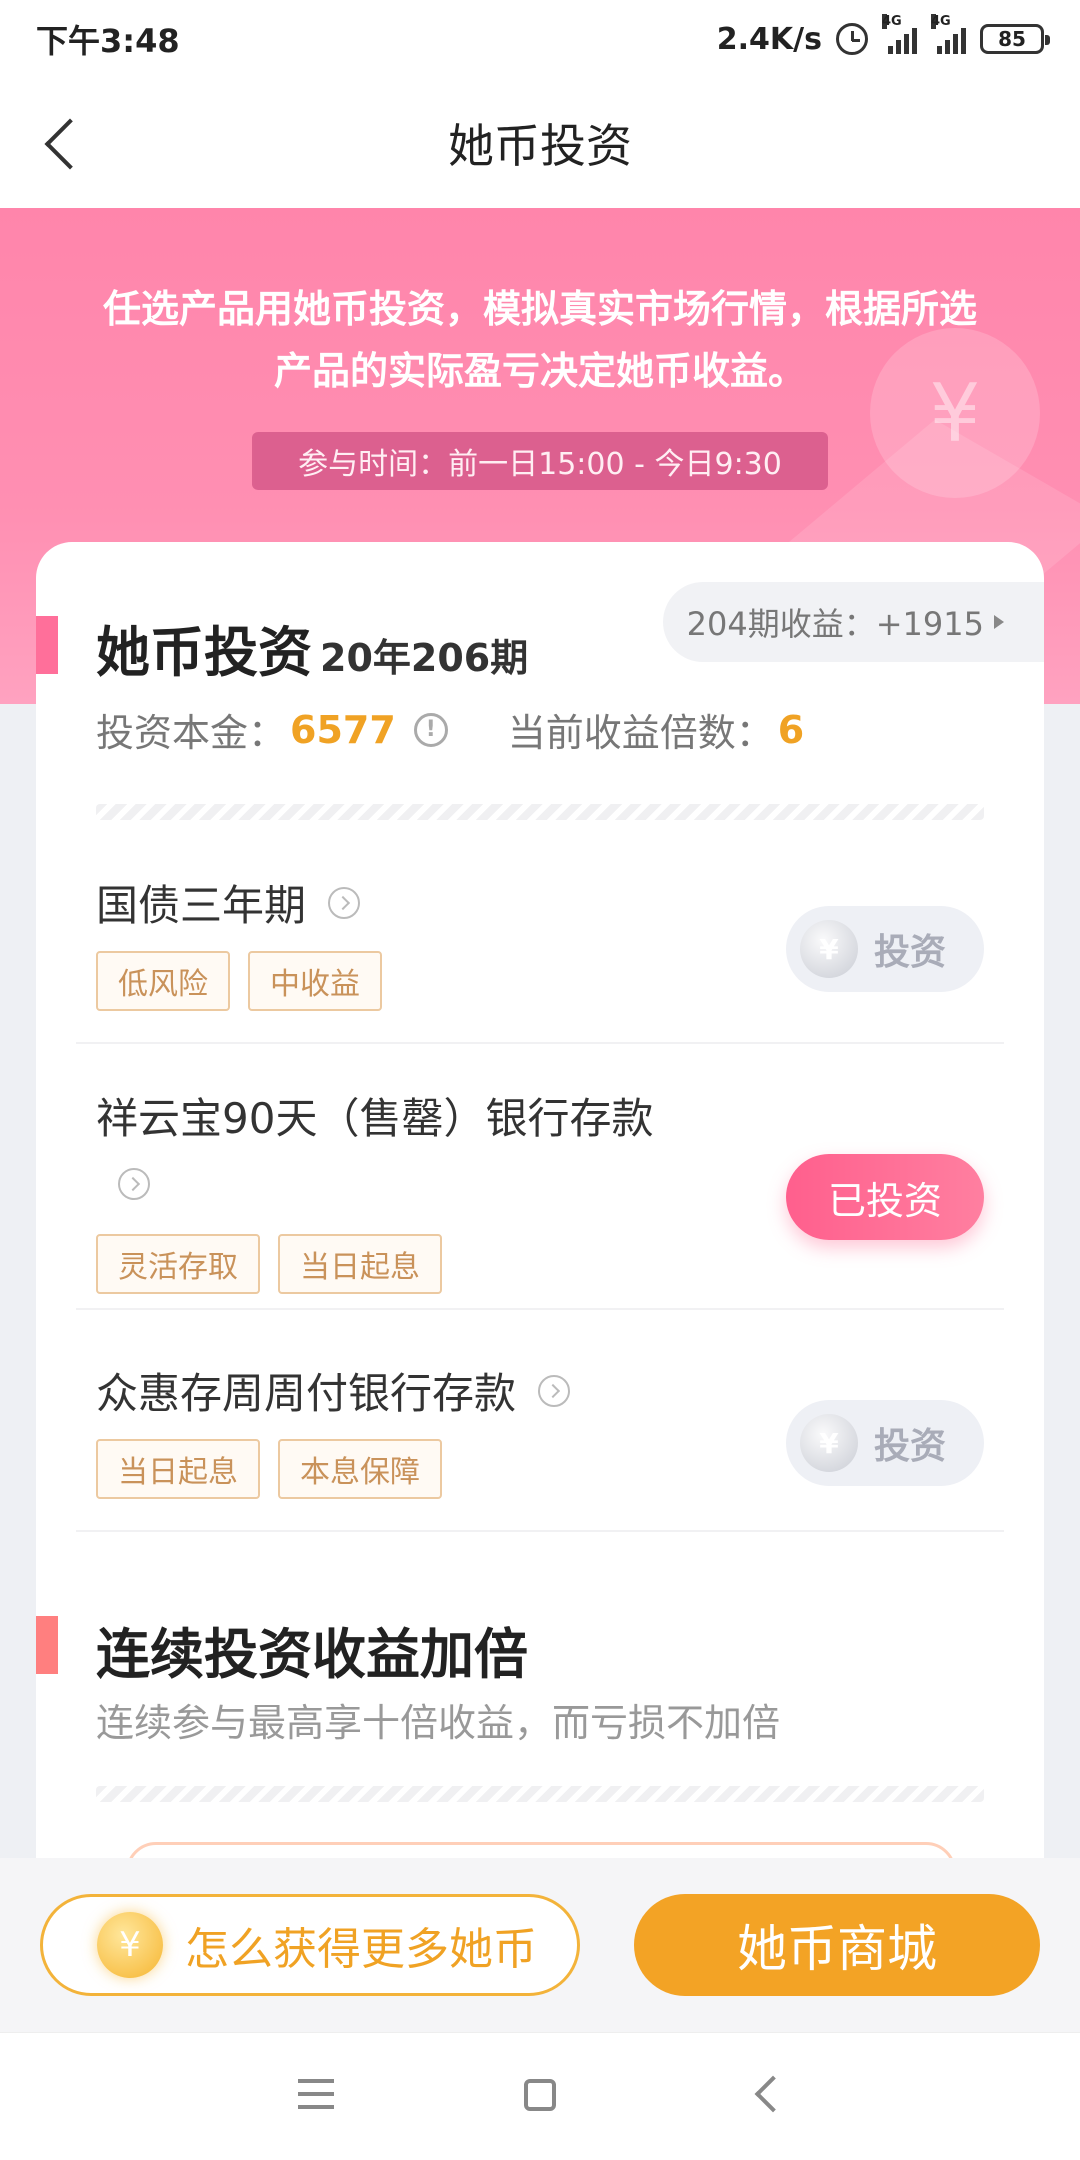 The height and width of the screenshot is (2160, 1080). What do you see at coordinates (1015, 39) in the screenshot?
I see `battery-icon: 85` at bounding box center [1015, 39].